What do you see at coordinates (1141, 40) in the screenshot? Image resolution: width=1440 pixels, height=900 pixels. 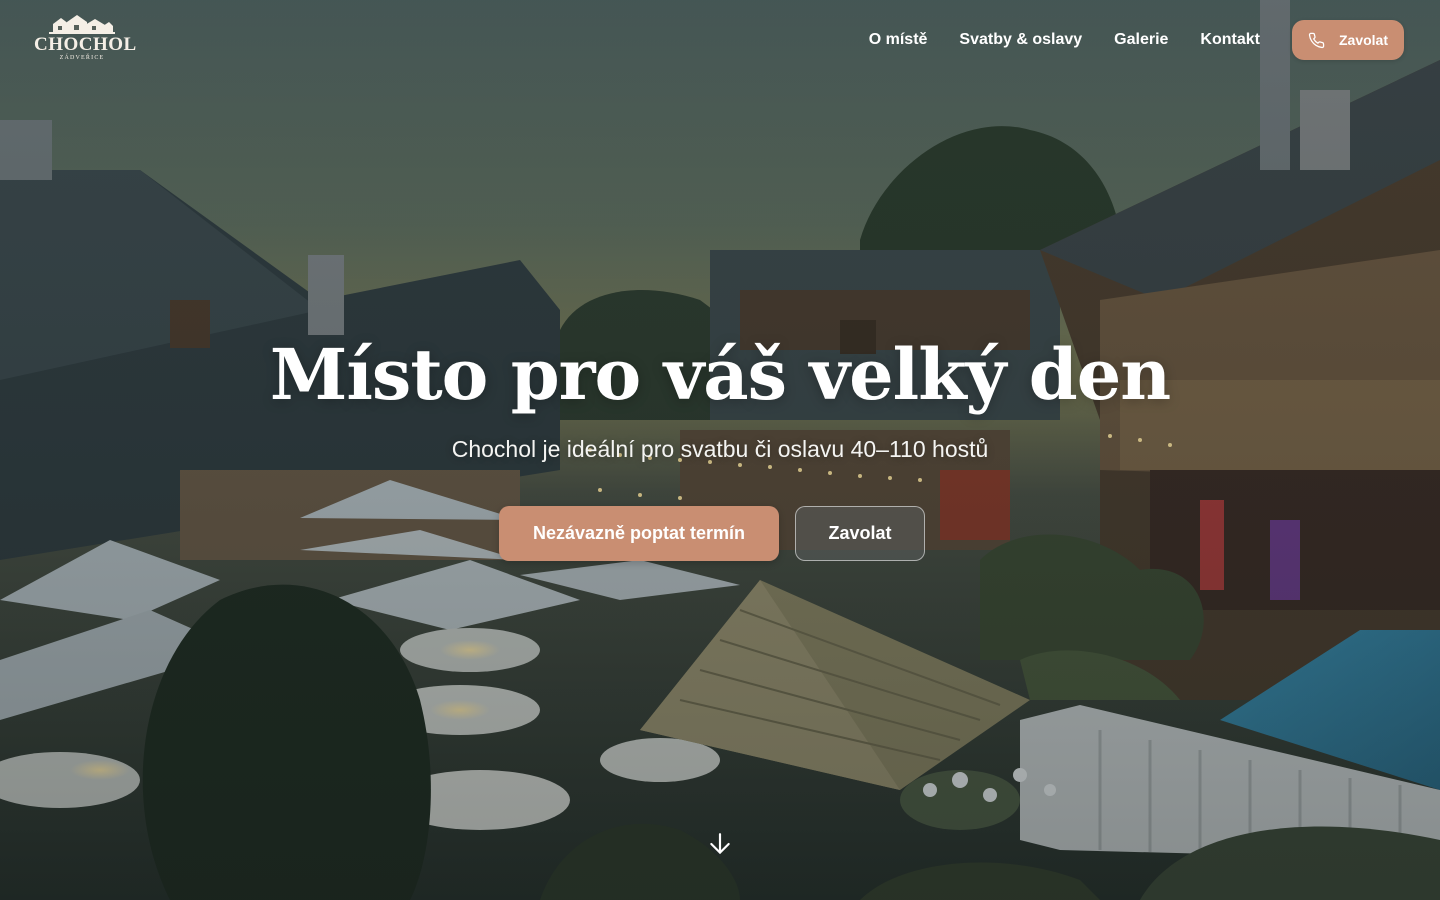 I see `nav-link-gallery: Galerie` at bounding box center [1141, 40].